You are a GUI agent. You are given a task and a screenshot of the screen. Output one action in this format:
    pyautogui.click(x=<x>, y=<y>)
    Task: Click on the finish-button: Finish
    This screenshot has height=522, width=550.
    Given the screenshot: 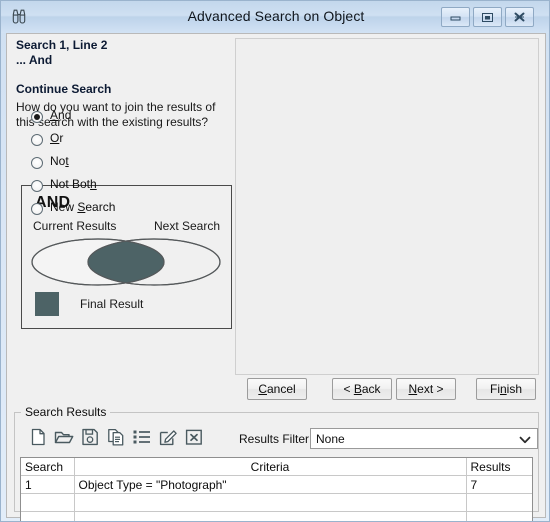 What is the action you would take?
    pyautogui.click(x=506, y=389)
    